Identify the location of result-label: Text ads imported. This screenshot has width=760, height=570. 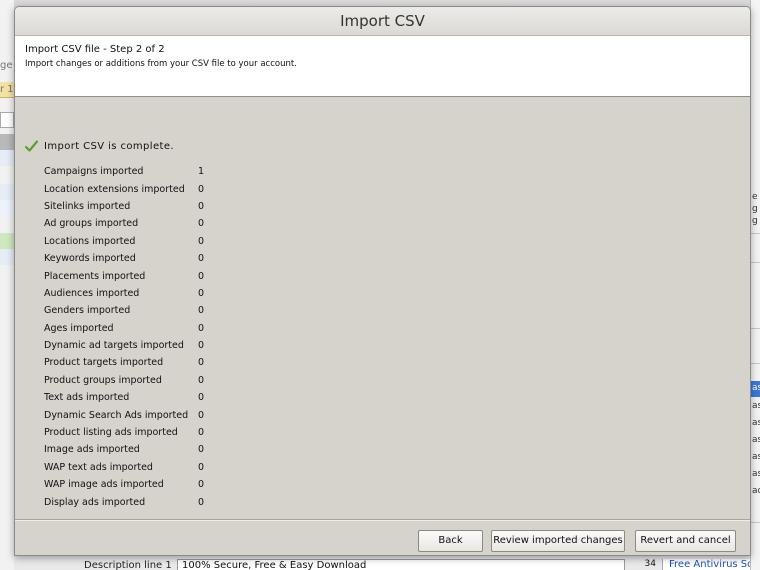
(87, 398).